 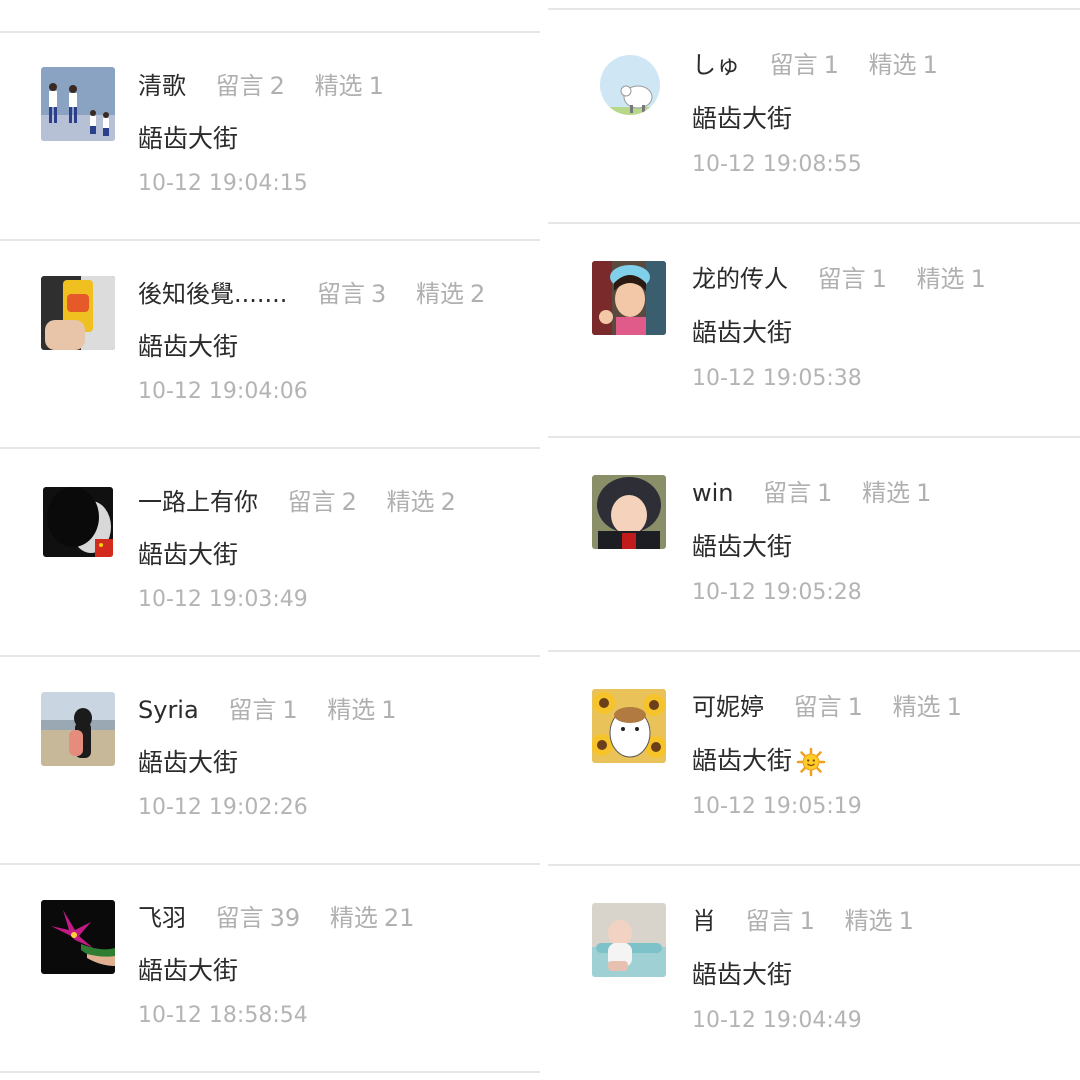 I want to click on item-header: 後知後覺....... 留言 3 精选 2, so click(x=322, y=294).